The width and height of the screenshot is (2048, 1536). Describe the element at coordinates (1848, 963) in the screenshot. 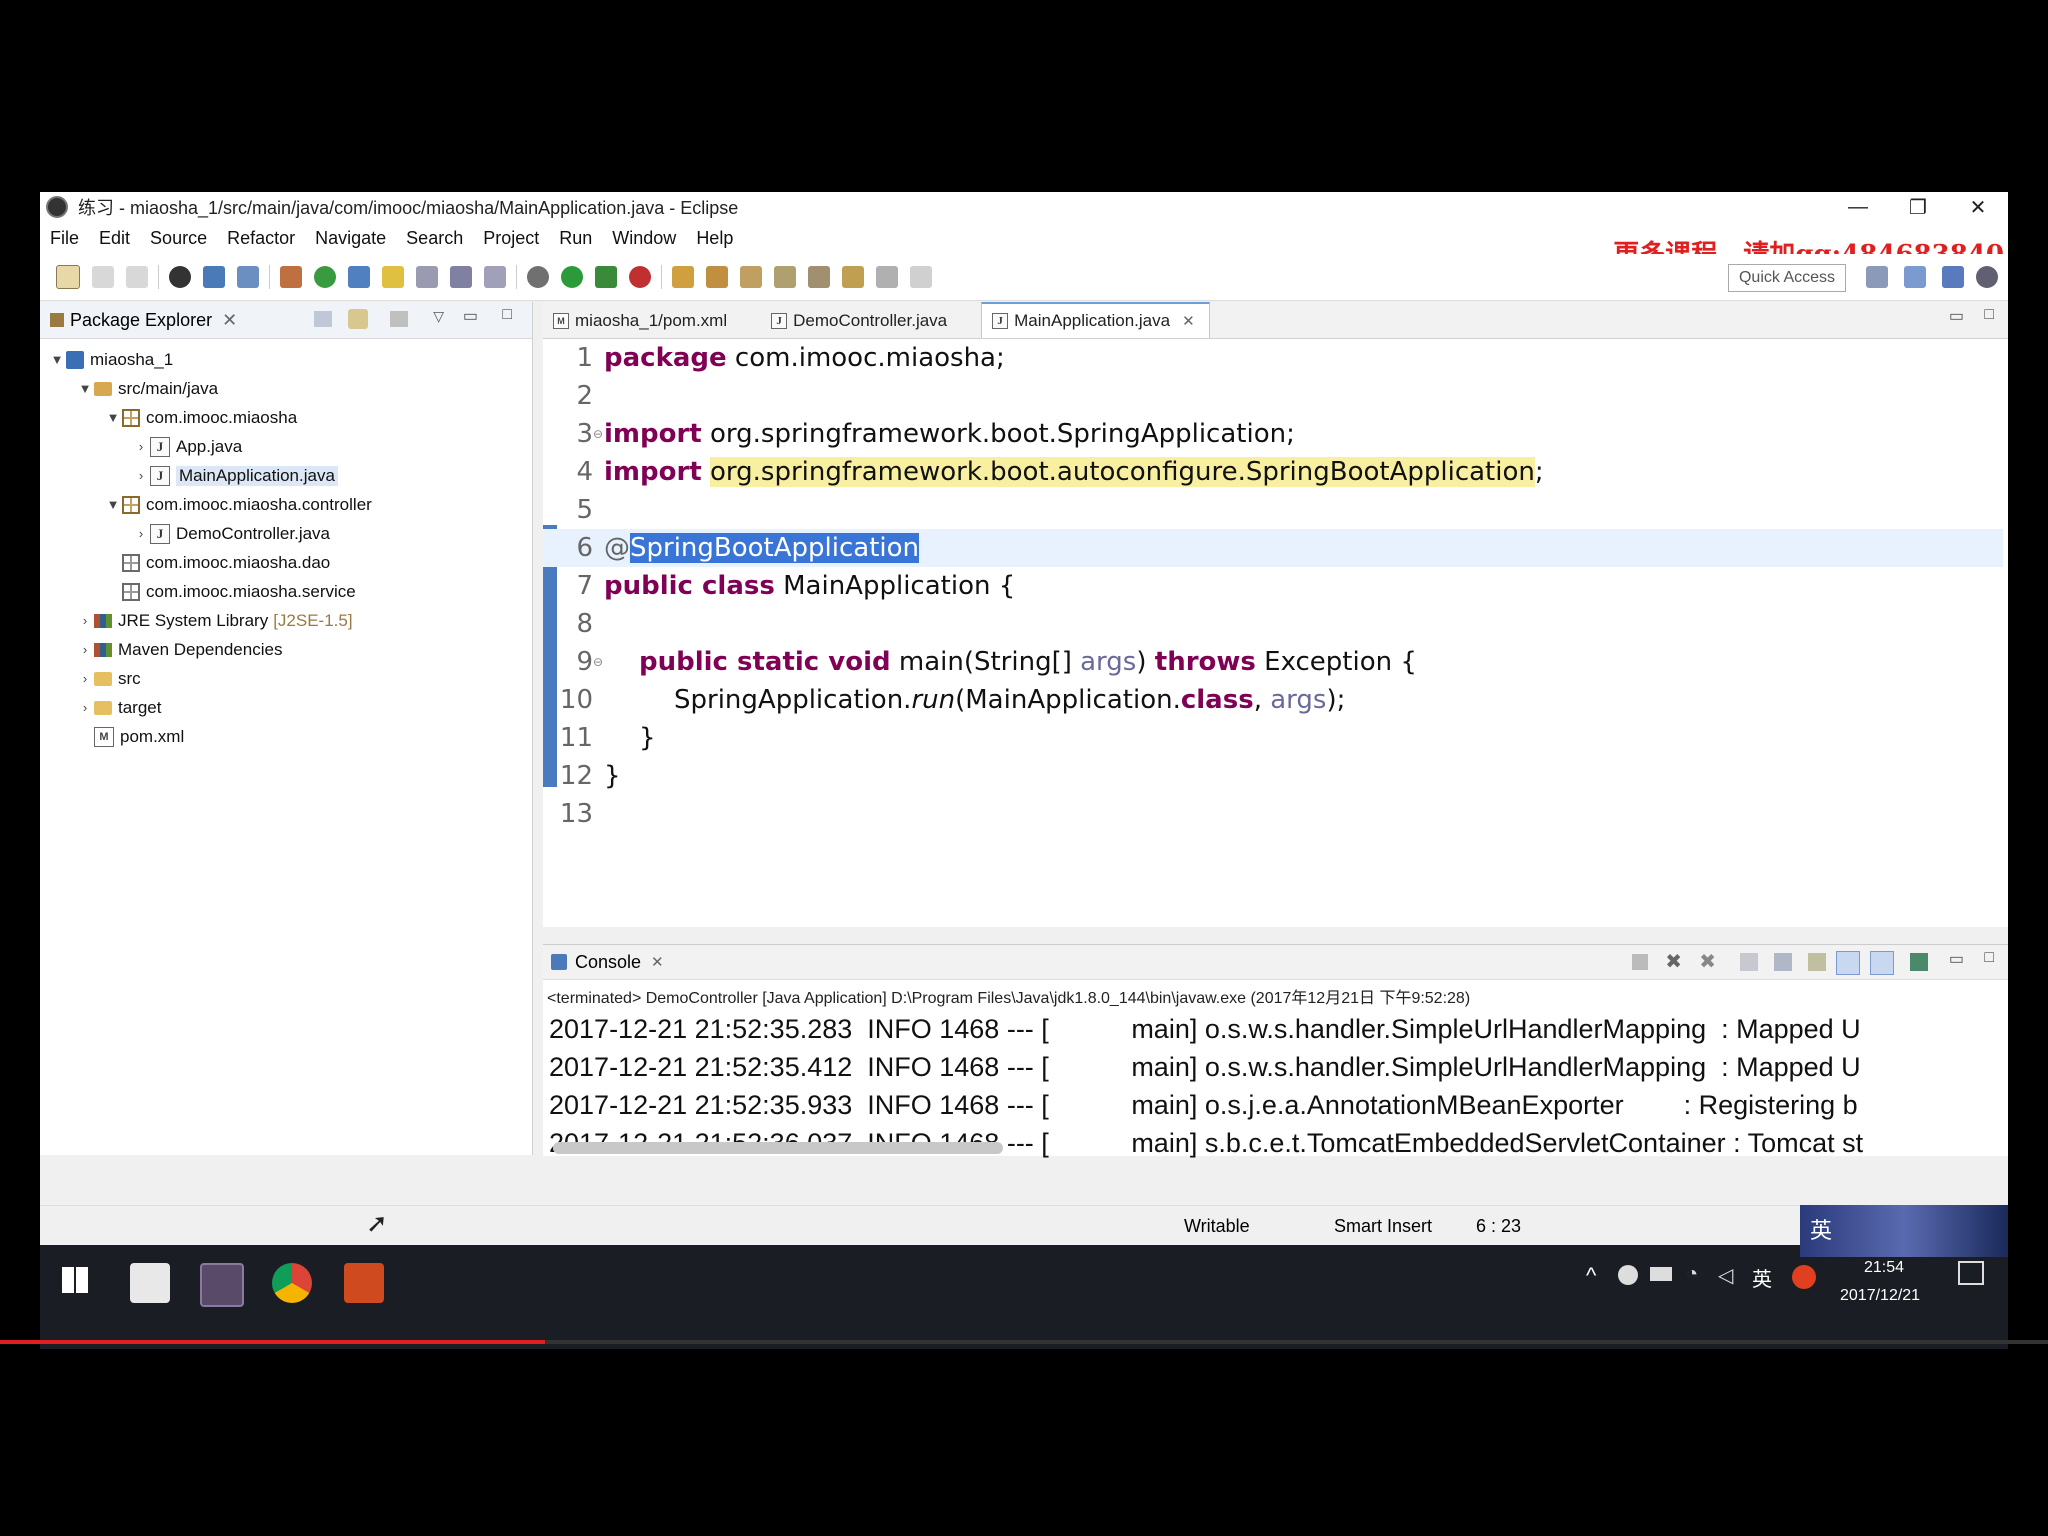

I see `show-on-stdout-icon` at that location.